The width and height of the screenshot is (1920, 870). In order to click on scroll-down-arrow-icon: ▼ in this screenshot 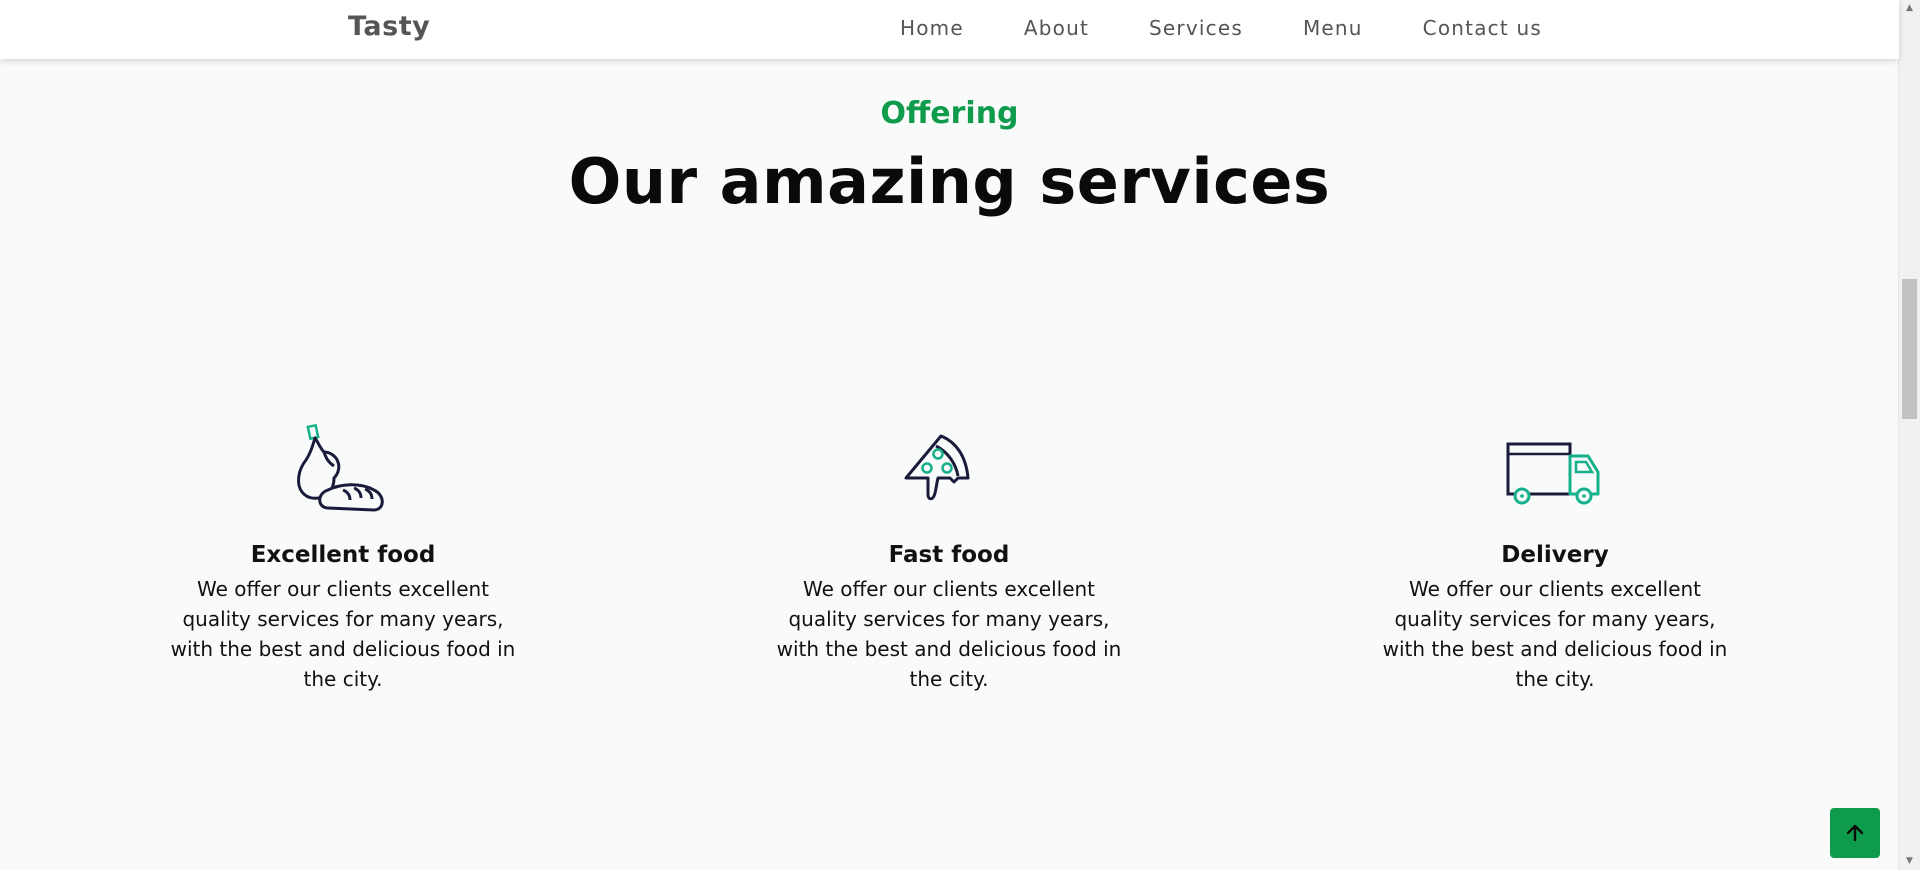, I will do `click(1909, 861)`.